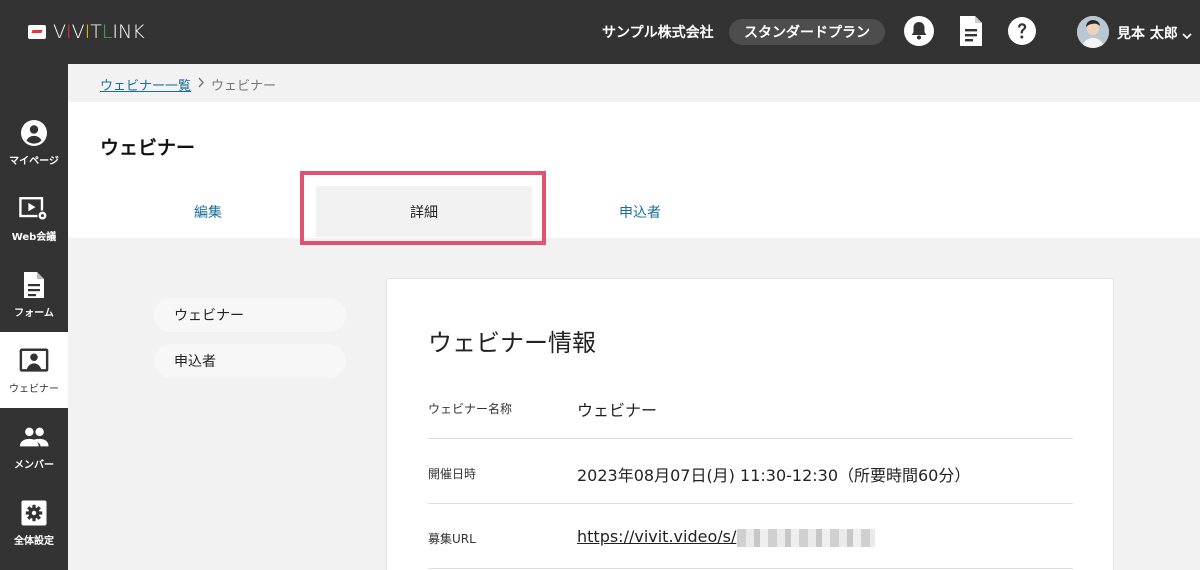 Image resolution: width=1200 pixels, height=570 pixels. What do you see at coordinates (1147, 33) in the screenshot?
I see `user-name: 見本 太郎` at bounding box center [1147, 33].